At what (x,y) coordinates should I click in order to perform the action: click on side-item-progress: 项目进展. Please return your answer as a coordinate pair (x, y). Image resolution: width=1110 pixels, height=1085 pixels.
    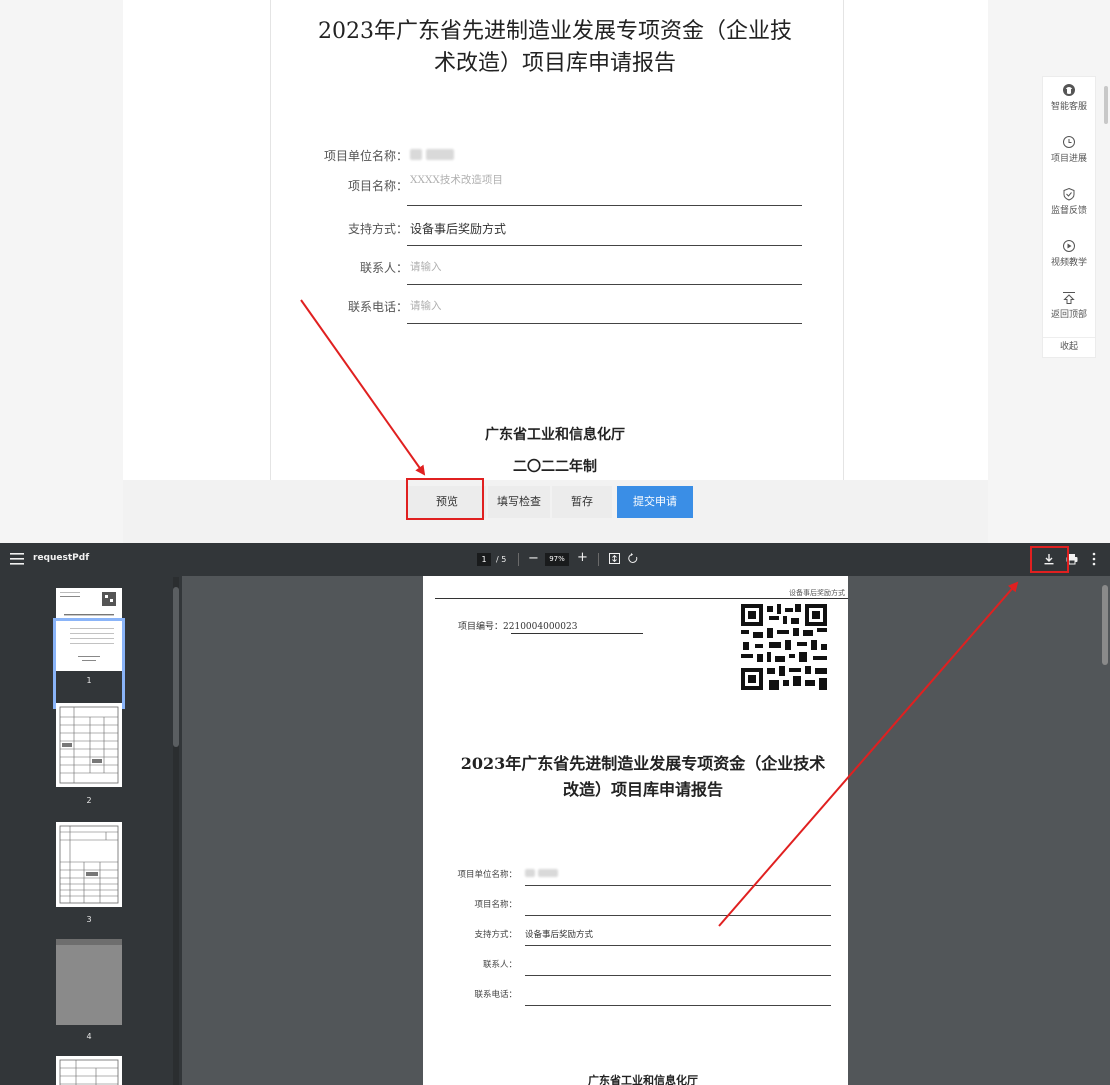
    Looking at the image, I should click on (1069, 157).